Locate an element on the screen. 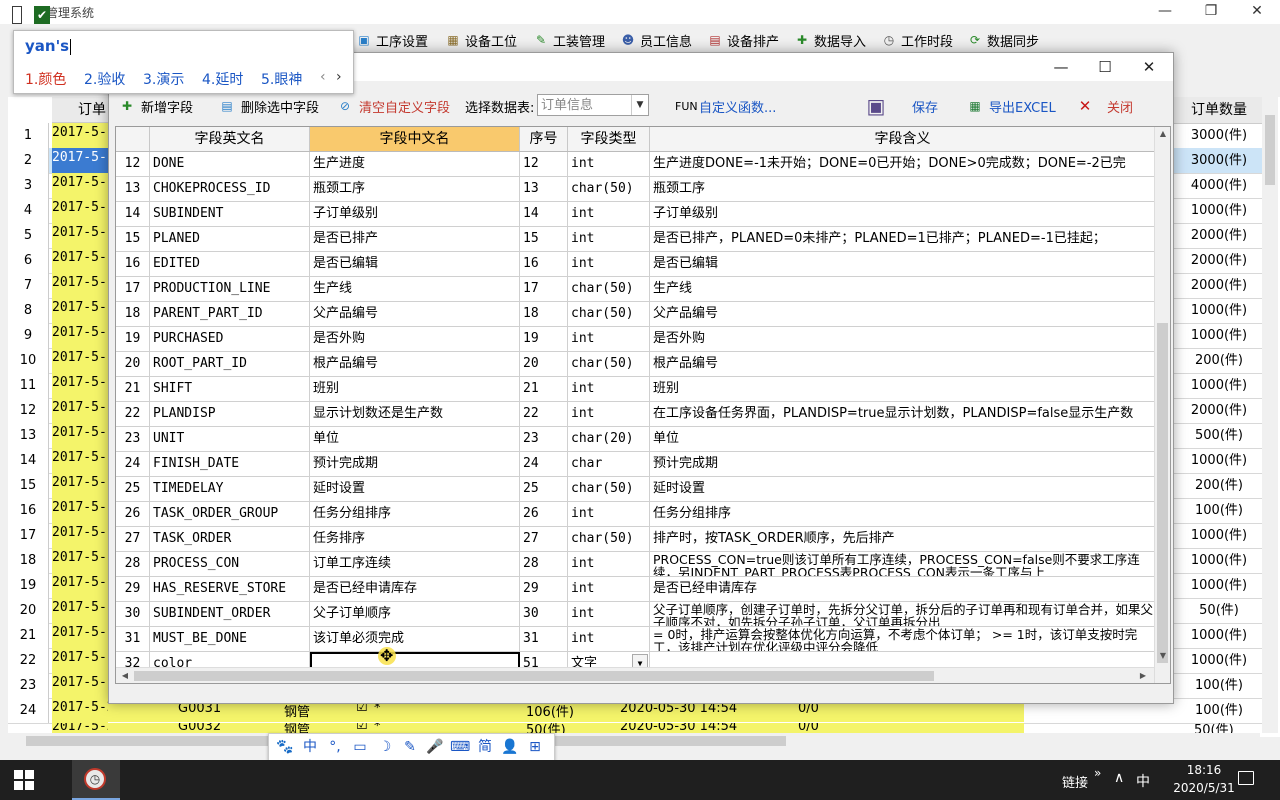  field-english-name: PARENT_PART_ID is located at coordinates (230, 314).